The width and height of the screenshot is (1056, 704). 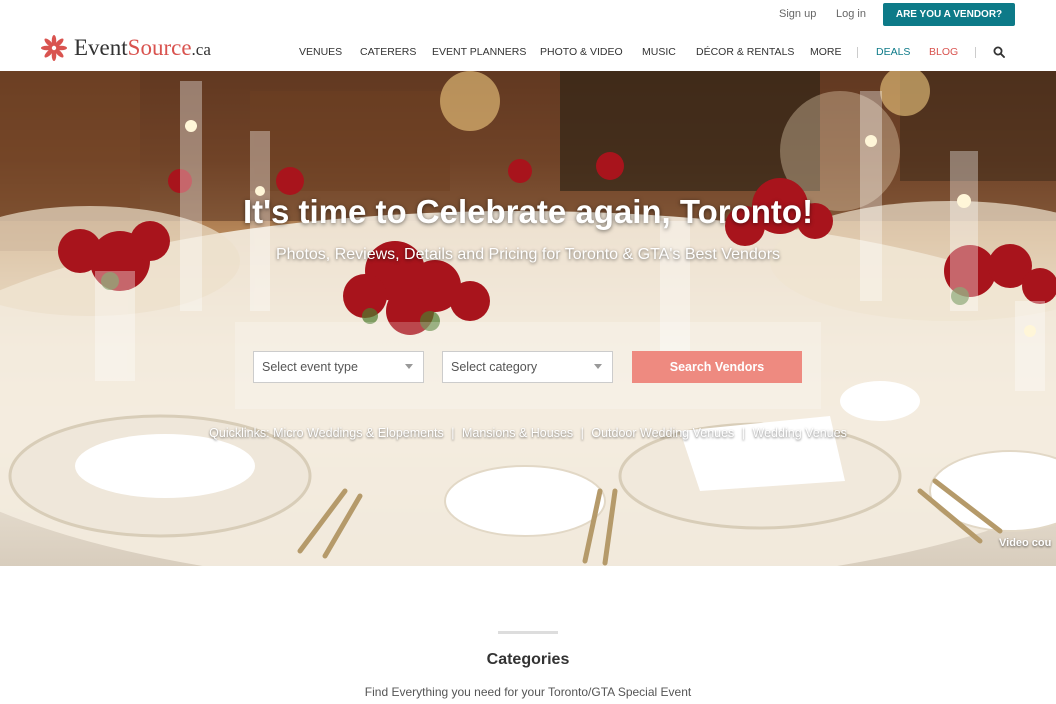 I want to click on nav-item-music: MUSIC, so click(x=659, y=52).